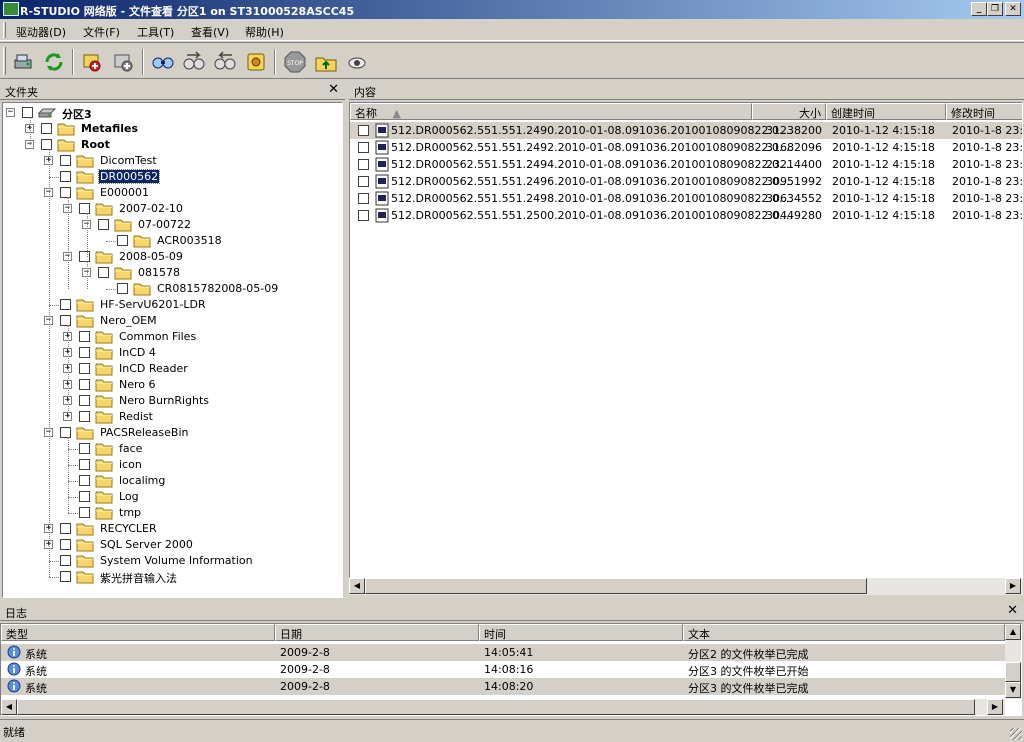 This screenshot has height=742, width=1024. Describe the element at coordinates (172, 273) in the screenshot. I see `tree-item: −081578` at that location.